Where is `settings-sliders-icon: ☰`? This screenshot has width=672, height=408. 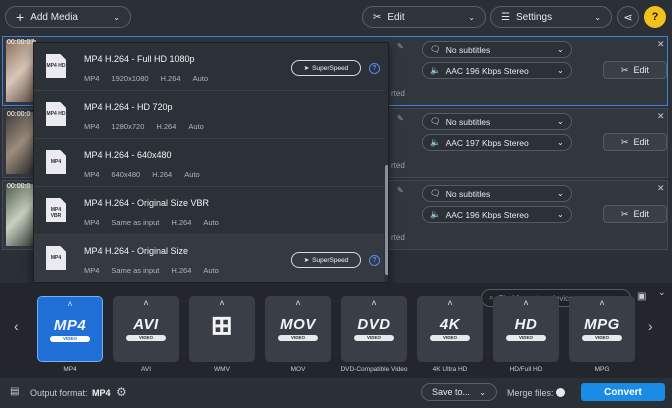
settings-sliders-icon: ☰ is located at coordinates (505, 17).